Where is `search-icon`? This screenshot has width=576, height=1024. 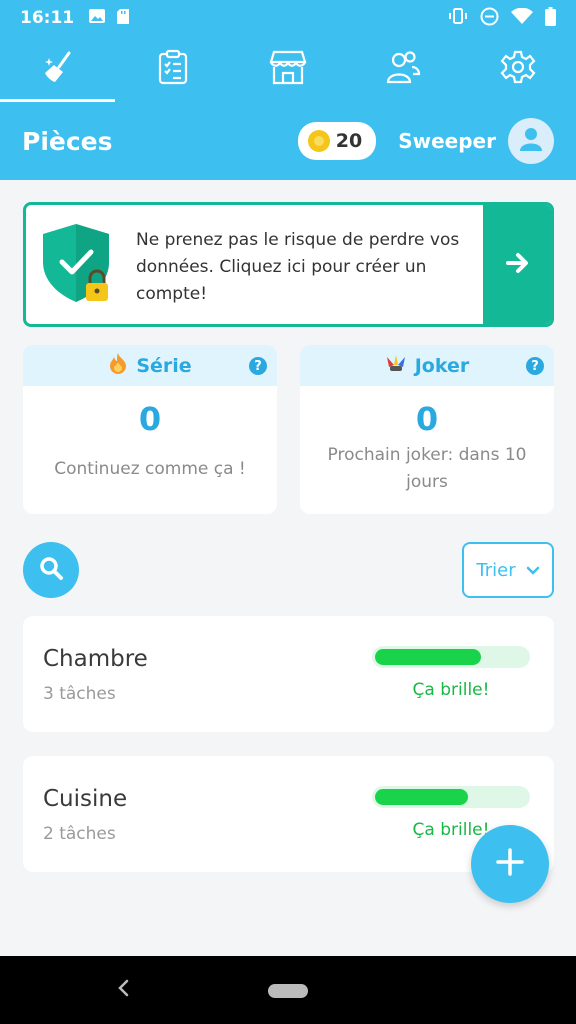
search-icon is located at coordinates (51, 570).